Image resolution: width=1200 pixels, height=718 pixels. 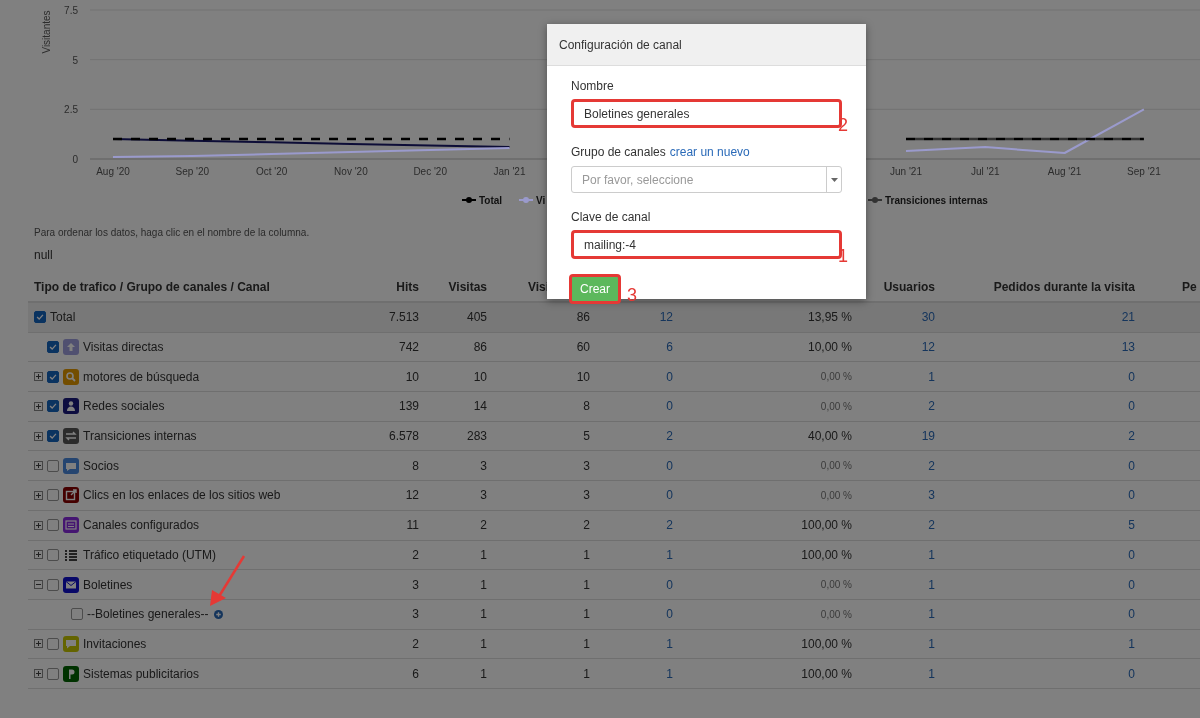 What do you see at coordinates (407, 286) in the screenshot?
I see `column-header: Hits` at bounding box center [407, 286].